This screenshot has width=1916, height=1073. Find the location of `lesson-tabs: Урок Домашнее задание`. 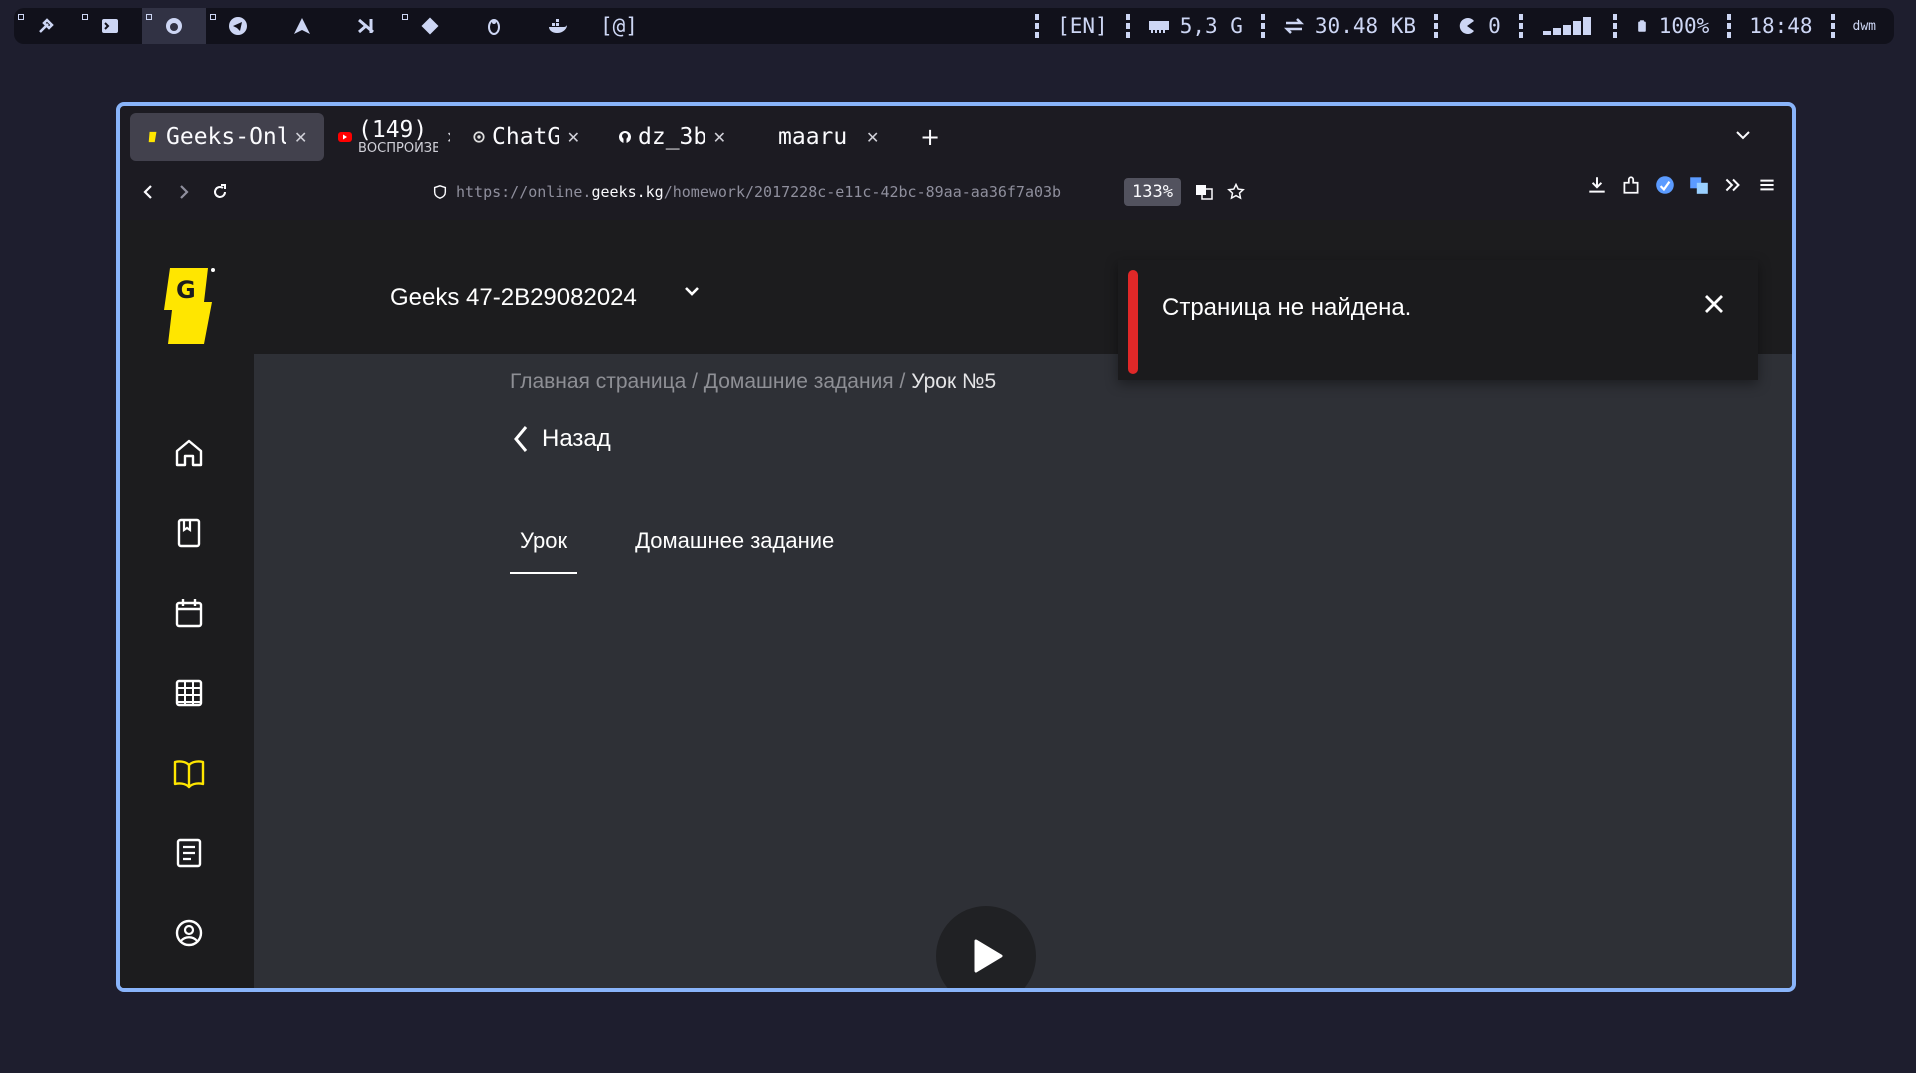

lesson-tabs: Урок Домашнее задание is located at coordinates (677, 551).